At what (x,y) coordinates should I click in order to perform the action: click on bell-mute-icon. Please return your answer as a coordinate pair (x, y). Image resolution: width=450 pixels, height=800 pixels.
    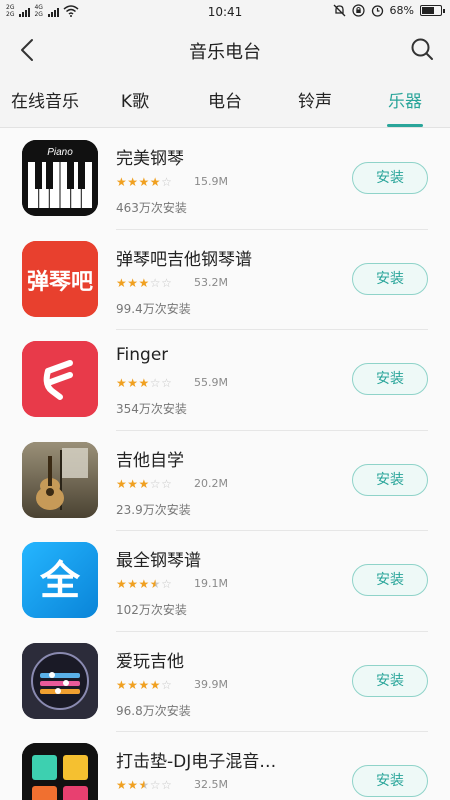
    Looking at the image, I should click on (339, 10).